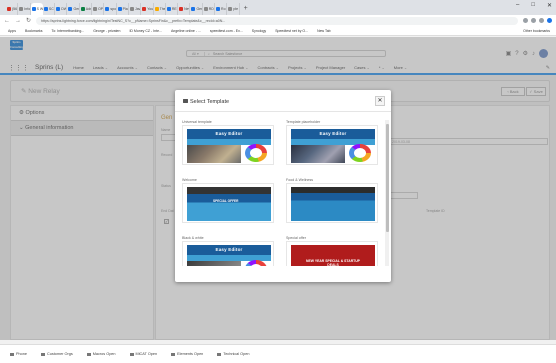 This screenshot has width=556, height=363. I want to click on browser-tab: The, so click(160, 9).